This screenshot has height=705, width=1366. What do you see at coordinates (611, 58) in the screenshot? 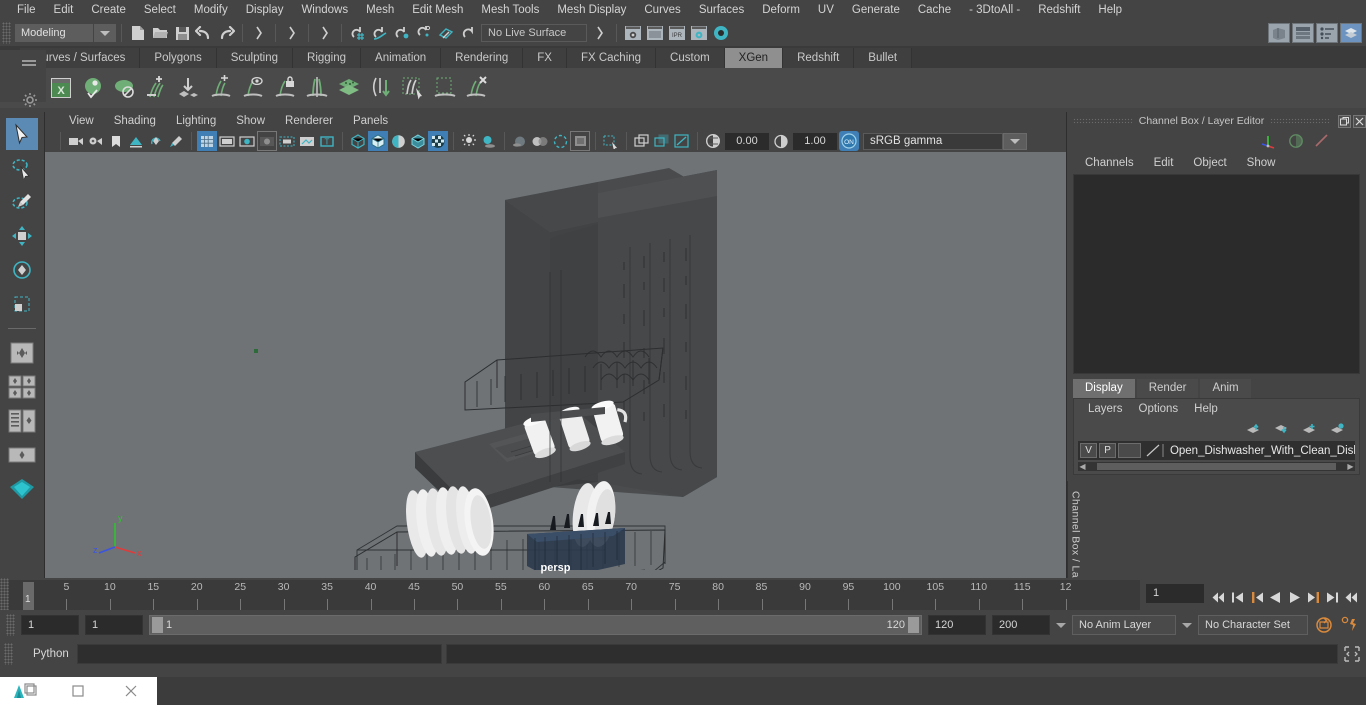
I see `shelf-tab-fx-caching: FX Caching` at bounding box center [611, 58].